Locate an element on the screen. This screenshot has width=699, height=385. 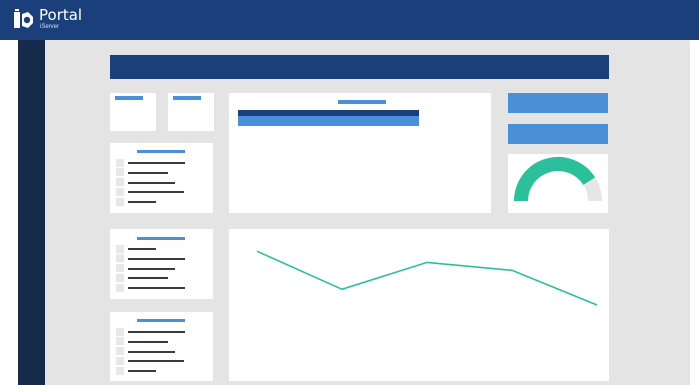
gauge-card is located at coordinates (558, 183).